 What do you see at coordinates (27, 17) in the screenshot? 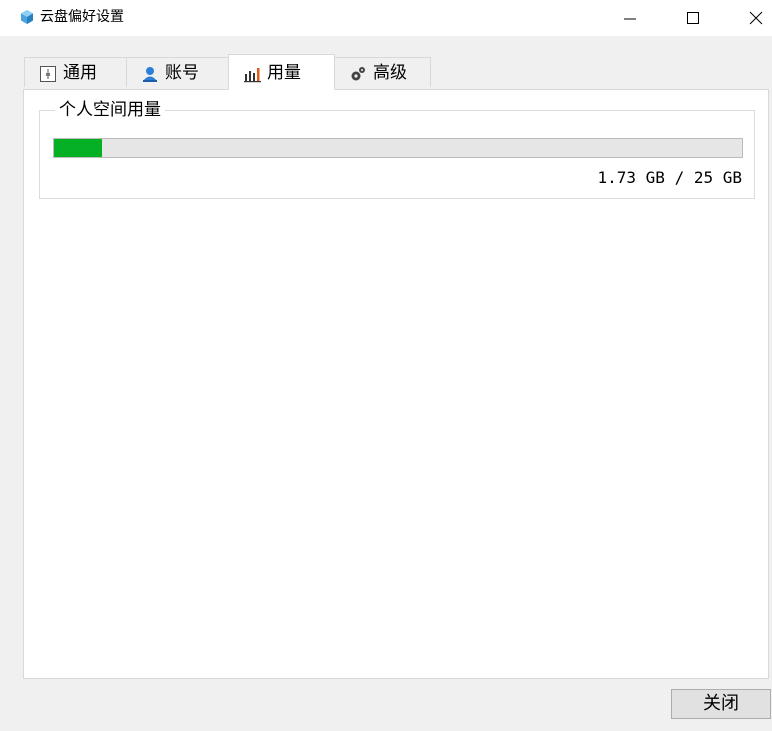
I see `cloud-app-icon` at bounding box center [27, 17].